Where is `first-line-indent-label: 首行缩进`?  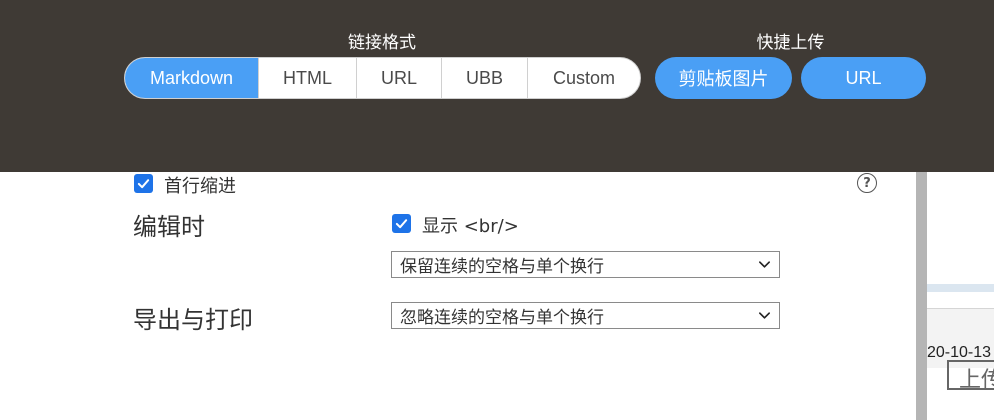
first-line-indent-label: 首行缩进 is located at coordinates (200, 186).